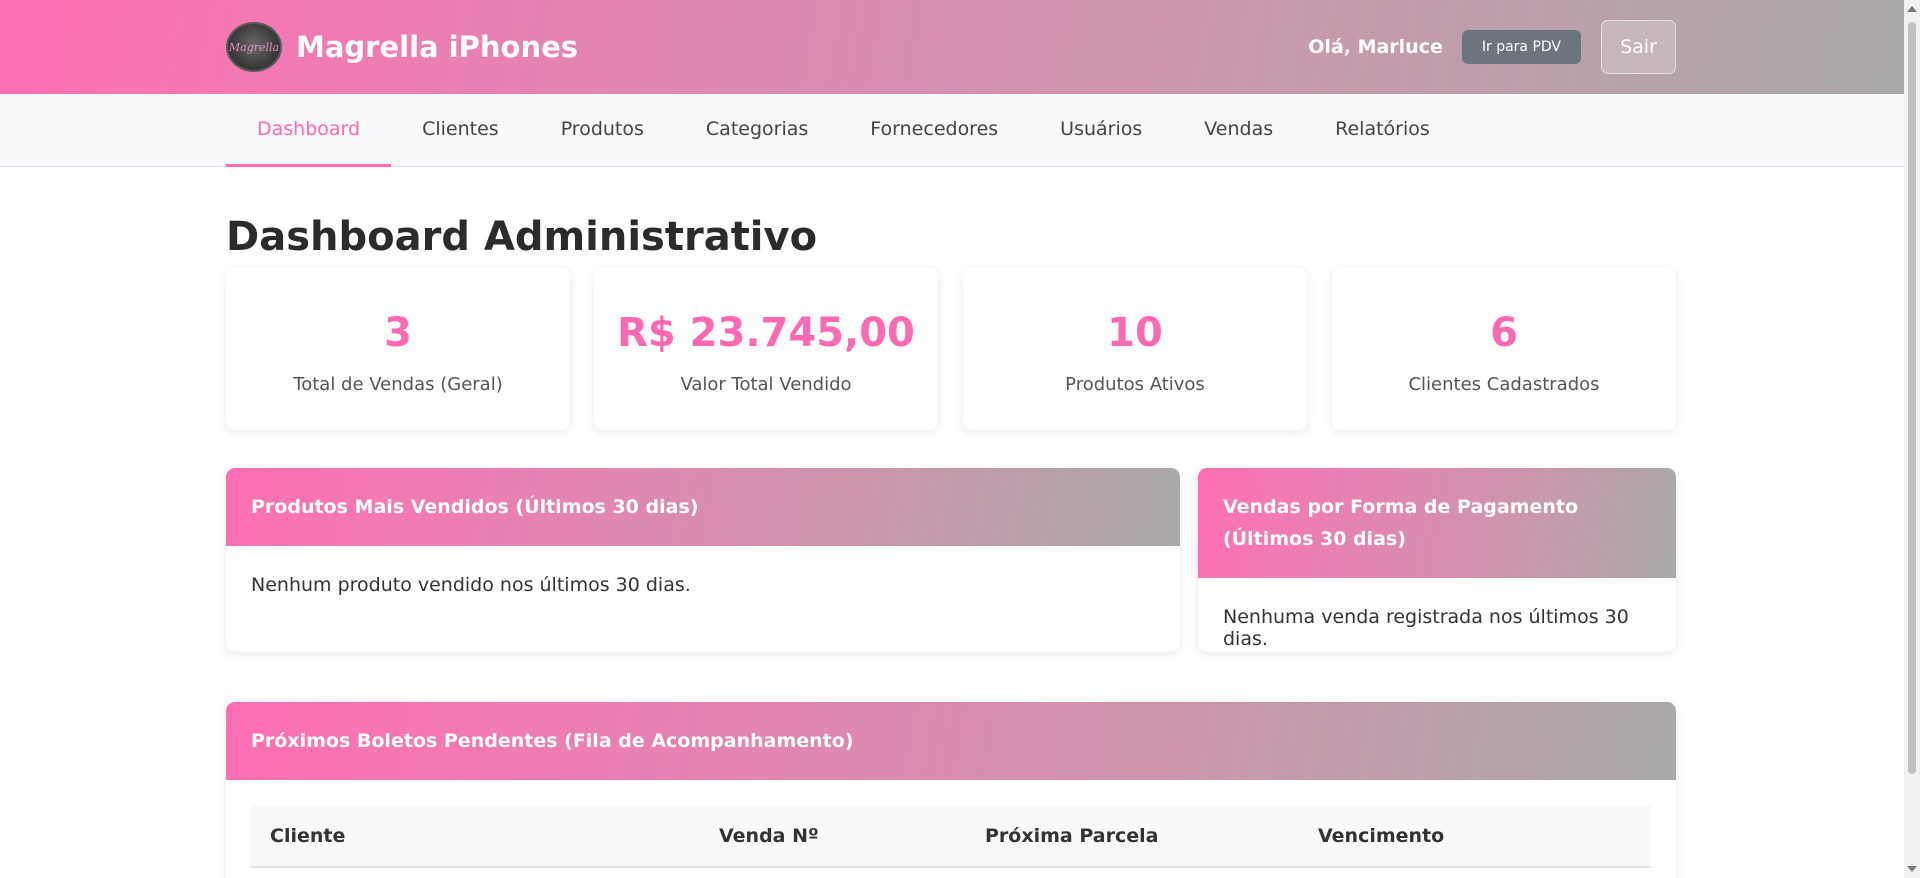 The image size is (1920, 878). I want to click on user-area: Olá, Marluce Ir para PDV Sair, so click(1492, 47).